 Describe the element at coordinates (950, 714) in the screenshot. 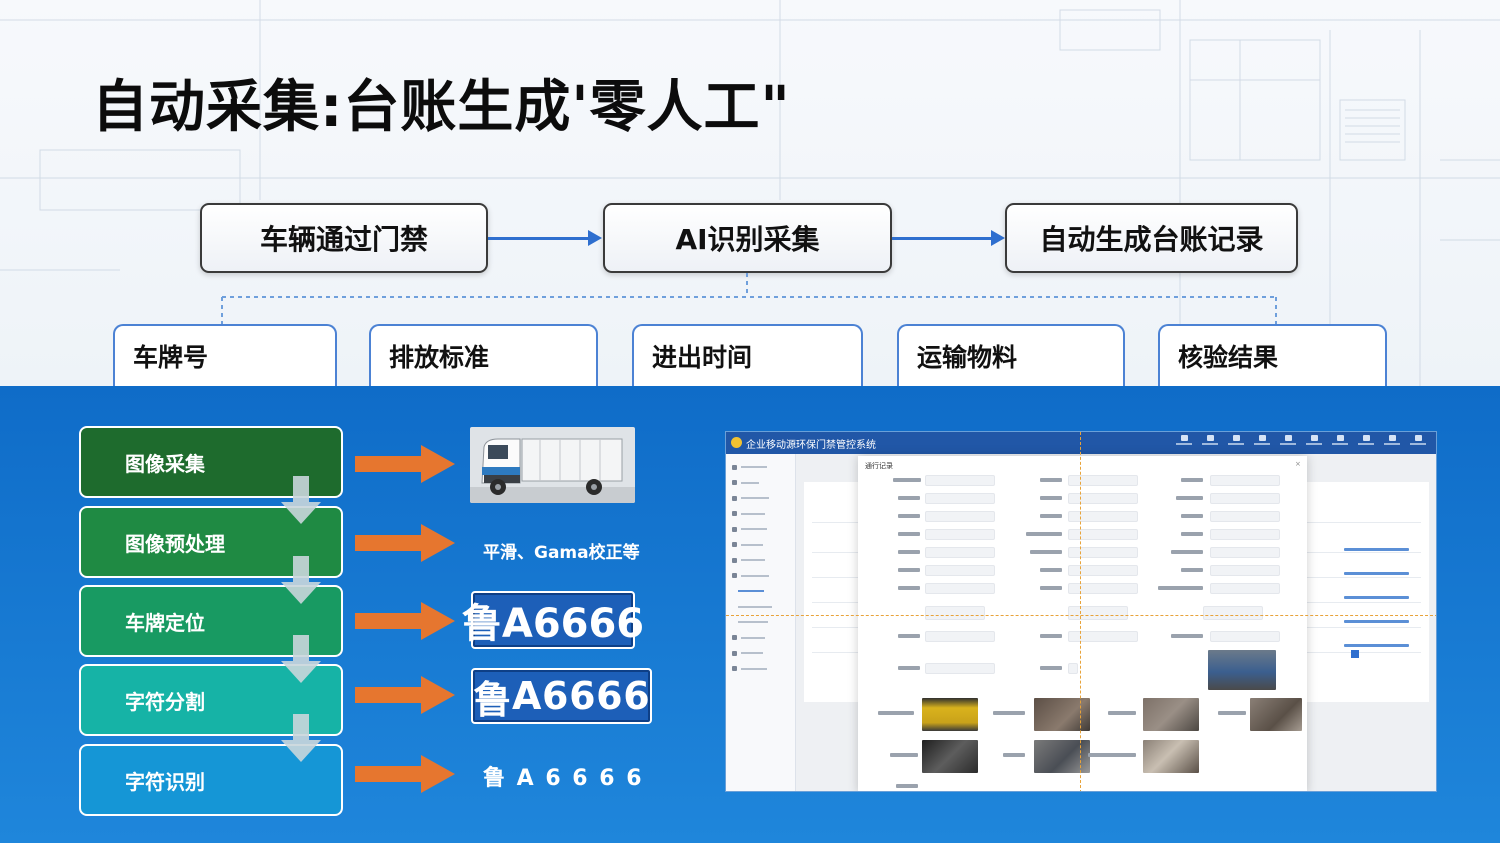

I see `plate-photo` at that location.